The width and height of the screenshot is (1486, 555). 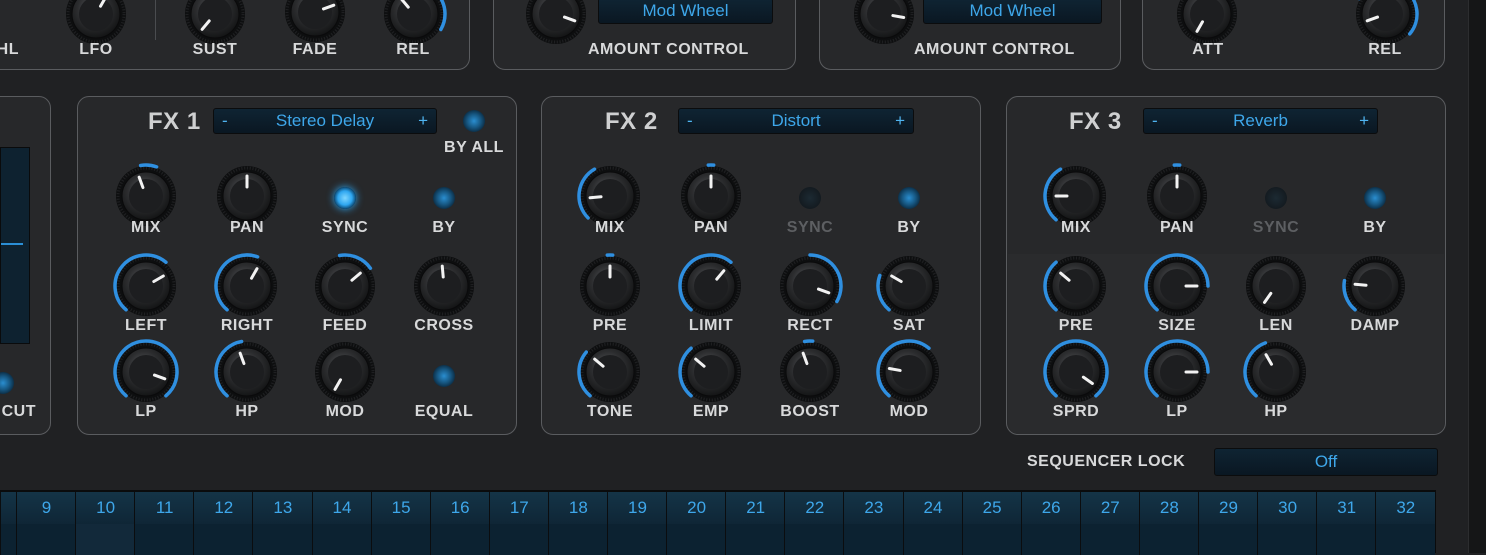 I want to click on seq-step-31: 31, so click(x=1346, y=508).